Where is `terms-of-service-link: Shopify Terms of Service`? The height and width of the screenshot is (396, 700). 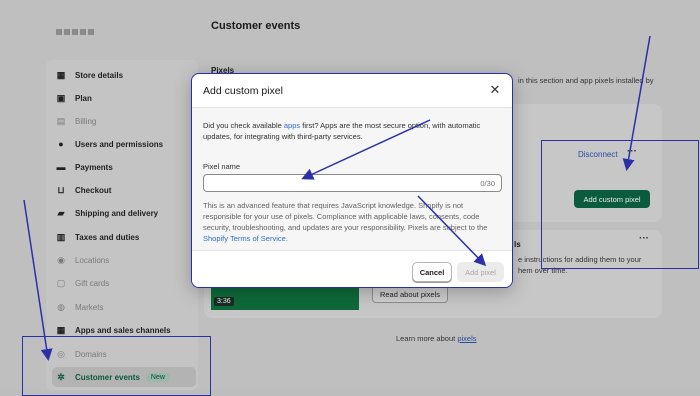 terms-of-service-link: Shopify Terms of Service is located at coordinates (244, 238).